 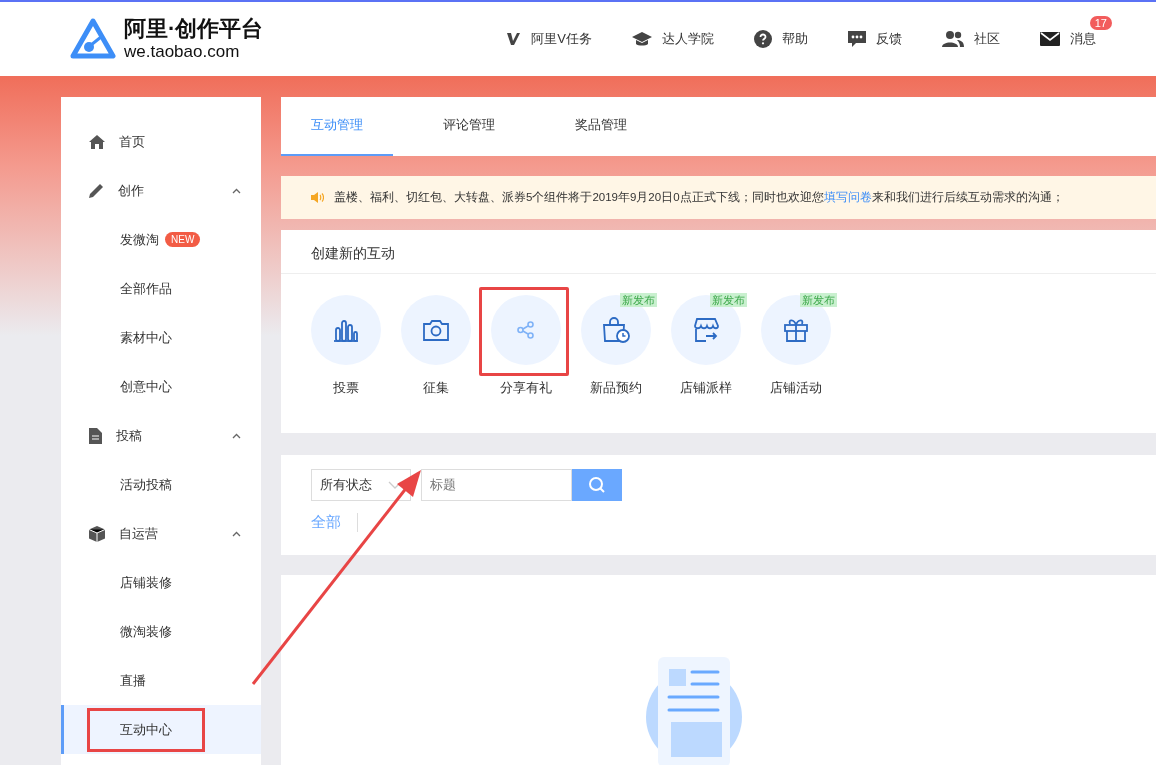 I want to click on nav-link: 社区, so click(x=971, y=39).